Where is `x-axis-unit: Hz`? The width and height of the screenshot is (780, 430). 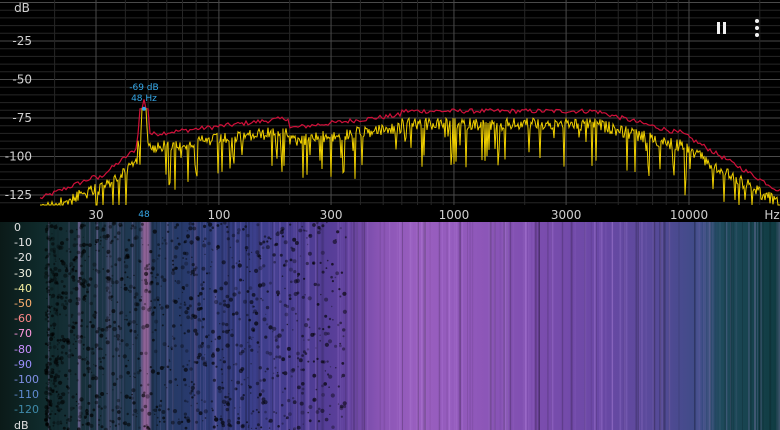 x-axis-unit: Hz is located at coordinates (771, 215).